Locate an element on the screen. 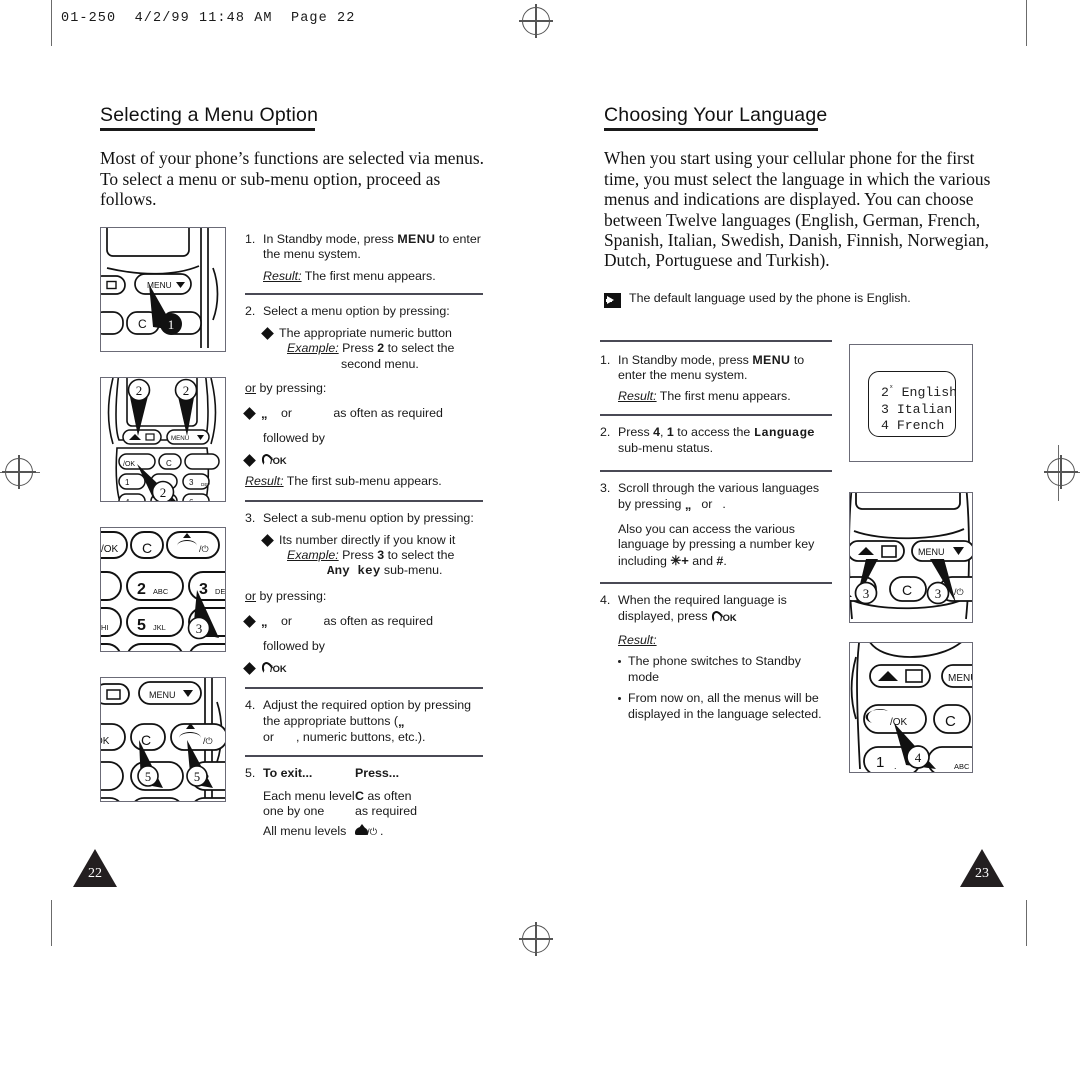 This screenshot has width=1080, height=1085. exit-table-row-2: All menu levels /⏻. is located at coordinates (323, 831).